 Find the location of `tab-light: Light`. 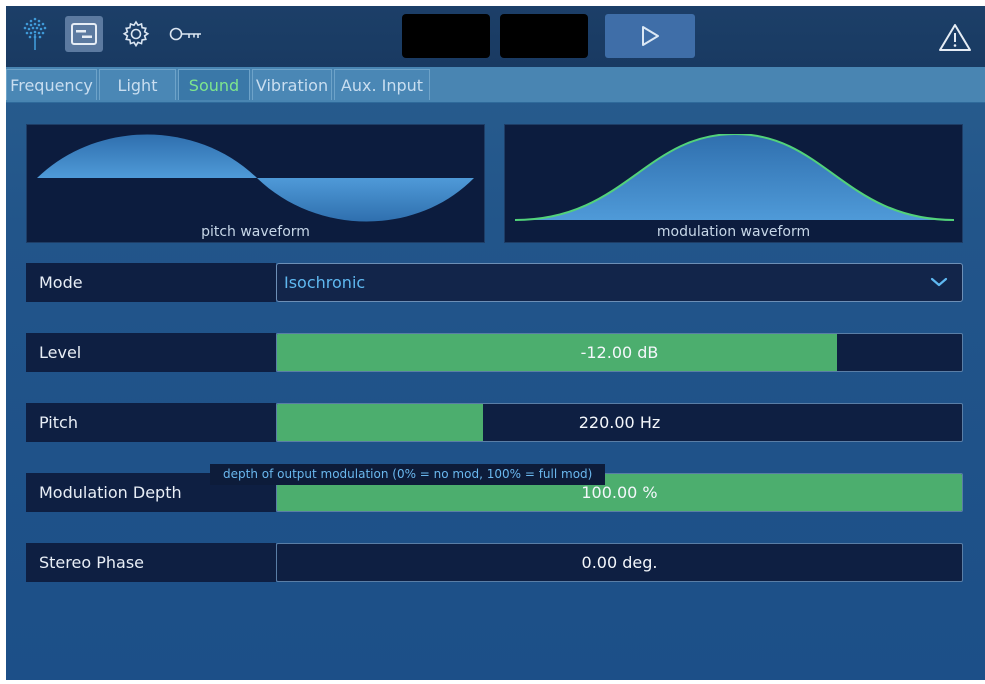

tab-light: Light is located at coordinates (137, 84).